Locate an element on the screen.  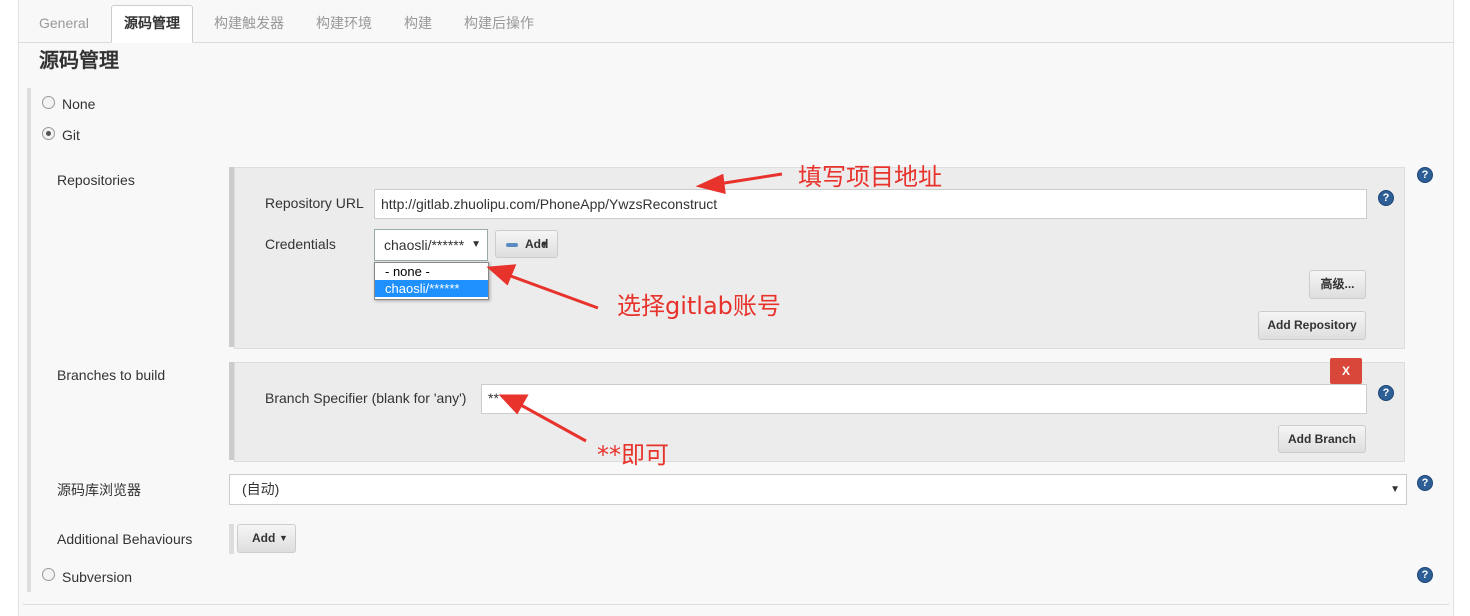
credentials-annotation: 选择gitlab账号 is located at coordinates (699, 306).